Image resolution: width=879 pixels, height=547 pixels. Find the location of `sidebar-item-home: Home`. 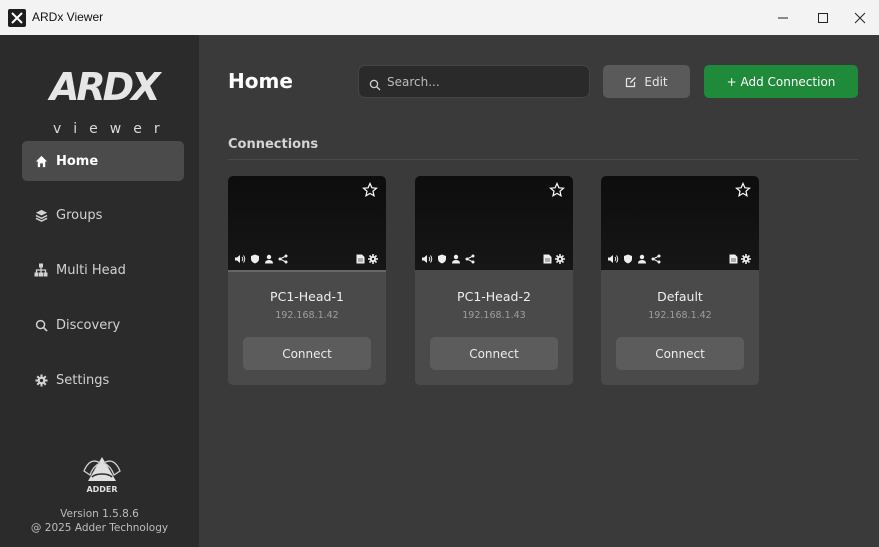

sidebar-item-home: Home is located at coordinates (103, 161).